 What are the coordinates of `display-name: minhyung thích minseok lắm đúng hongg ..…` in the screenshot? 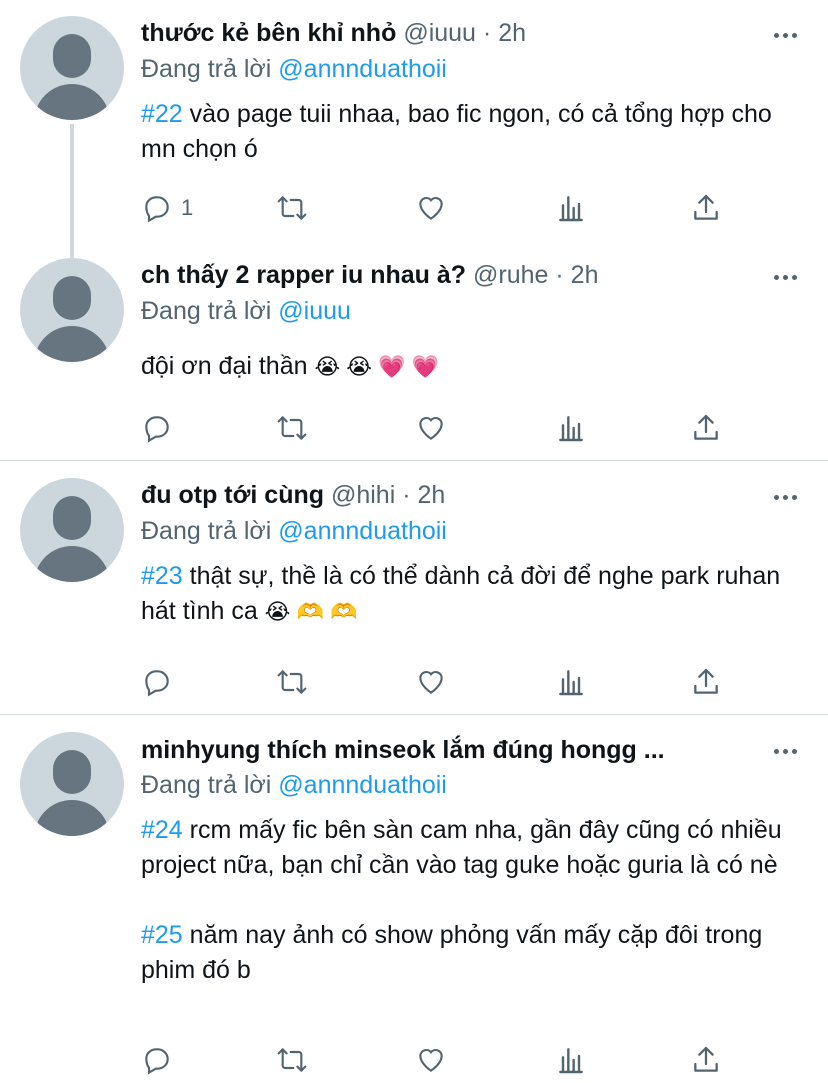 It's located at (403, 750).